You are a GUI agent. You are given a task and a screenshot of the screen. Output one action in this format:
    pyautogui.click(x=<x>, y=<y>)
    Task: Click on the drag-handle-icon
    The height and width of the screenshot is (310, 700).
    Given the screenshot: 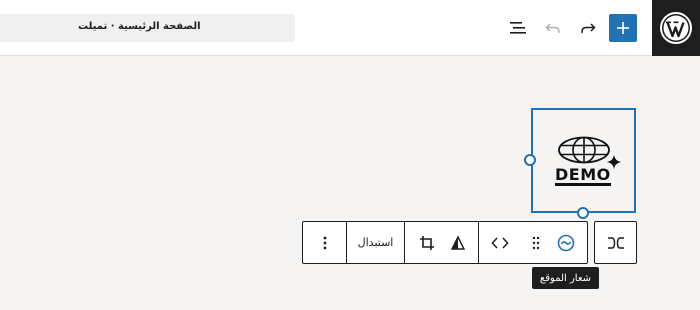 What is the action you would take?
    pyautogui.click(x=536, y=242)
    